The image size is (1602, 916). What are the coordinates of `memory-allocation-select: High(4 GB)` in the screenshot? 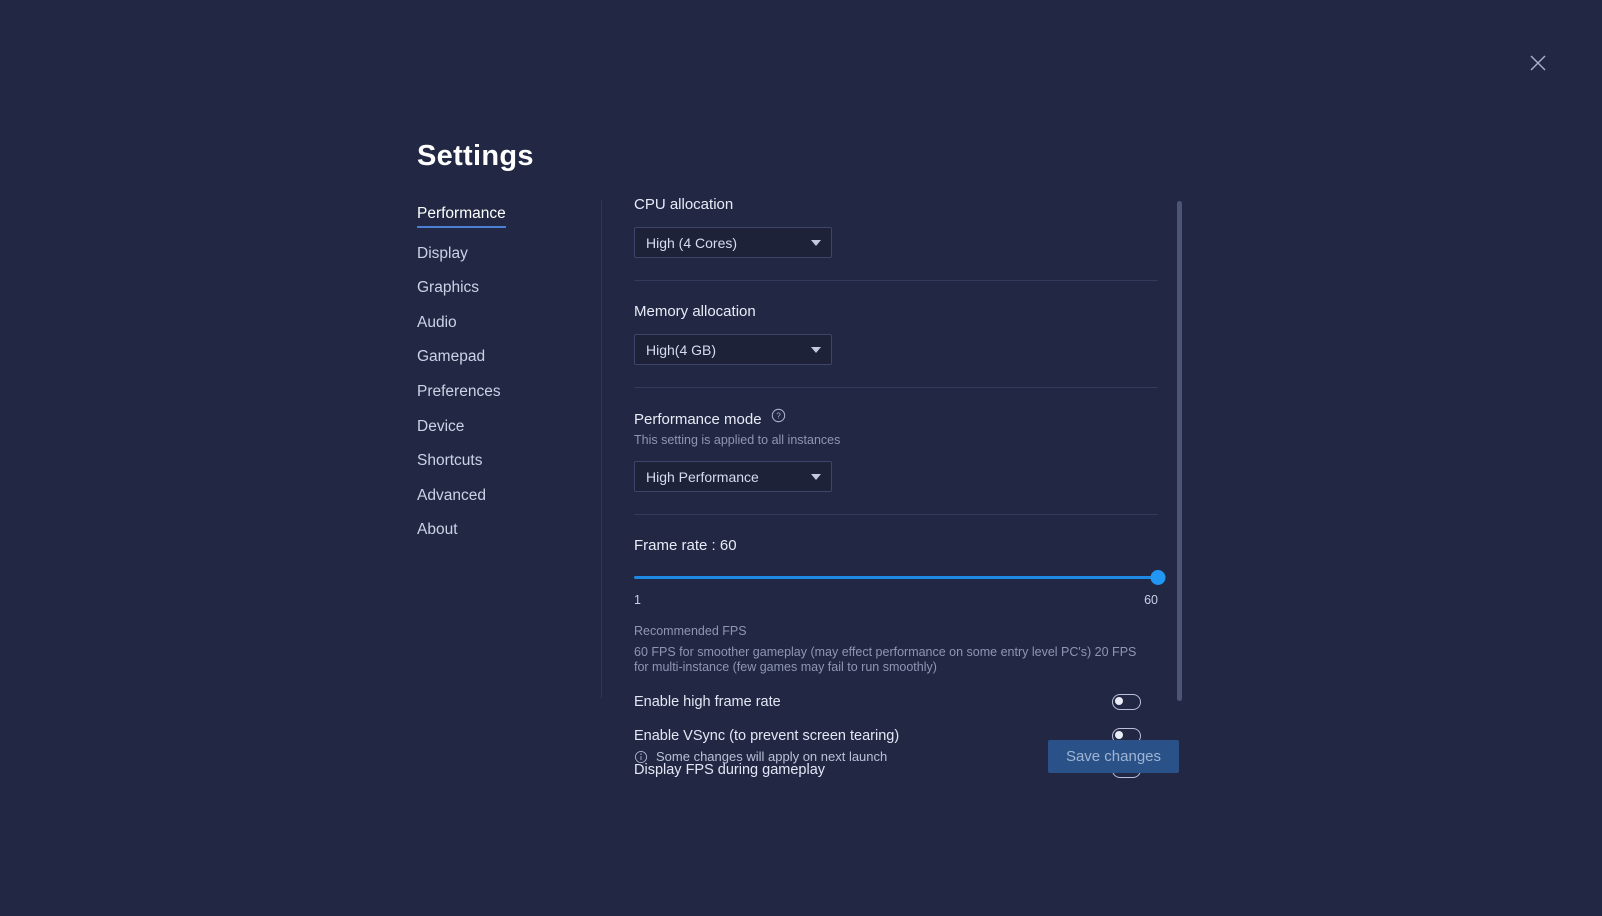 It's located at (733, 349).